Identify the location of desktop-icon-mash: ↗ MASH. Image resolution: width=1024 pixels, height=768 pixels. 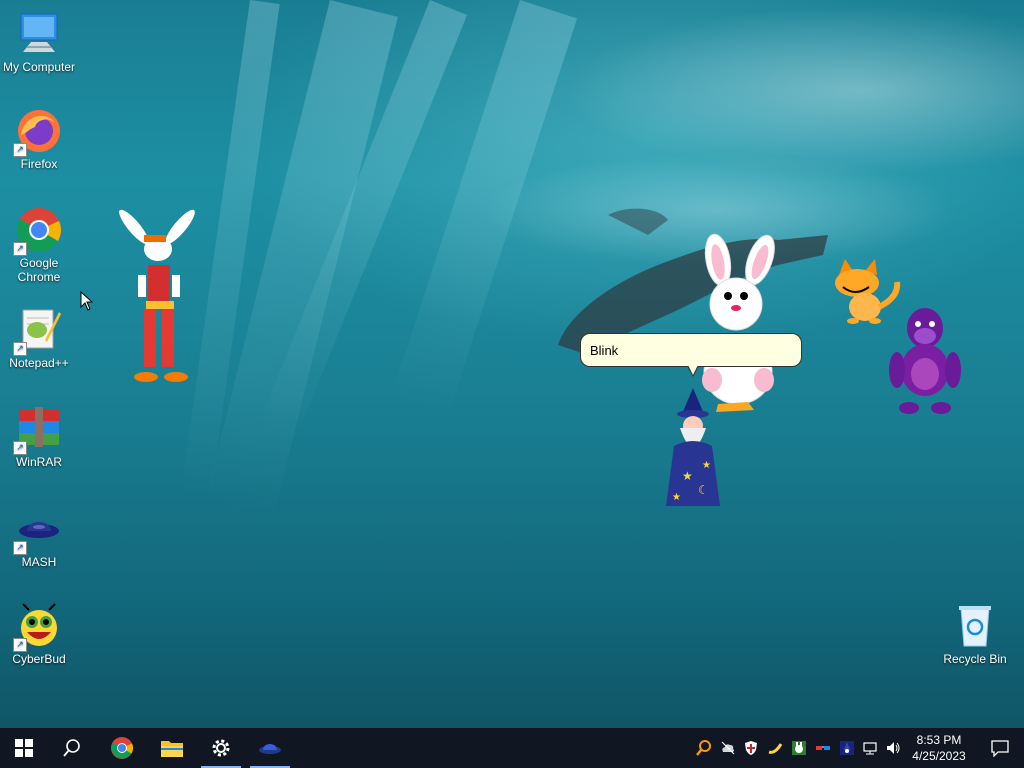
(39, 537).